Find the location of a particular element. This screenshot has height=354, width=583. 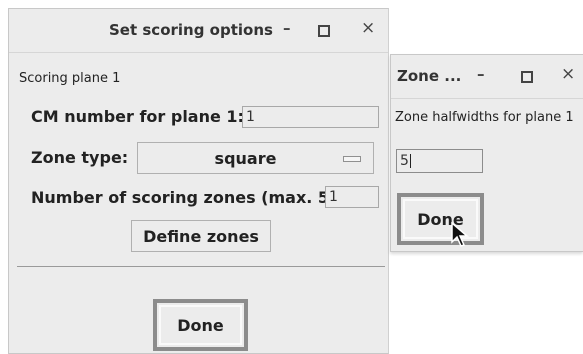

num-zones-field: 1 is located at coordinates (352, 197).